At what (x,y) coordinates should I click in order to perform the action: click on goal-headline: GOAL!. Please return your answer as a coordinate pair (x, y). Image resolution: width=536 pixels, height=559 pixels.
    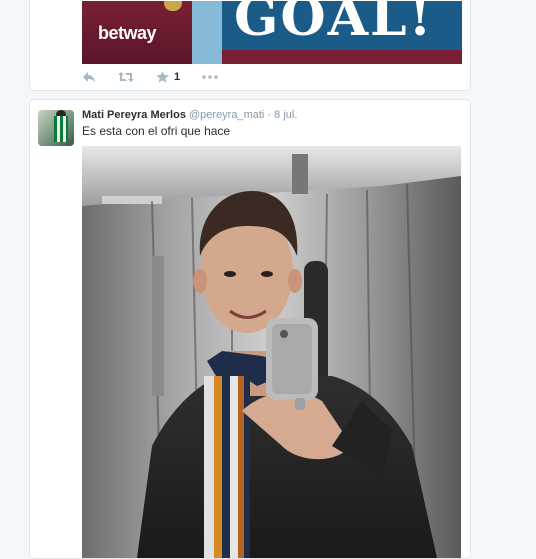
    Looking at the image, I should click on (334, 24).